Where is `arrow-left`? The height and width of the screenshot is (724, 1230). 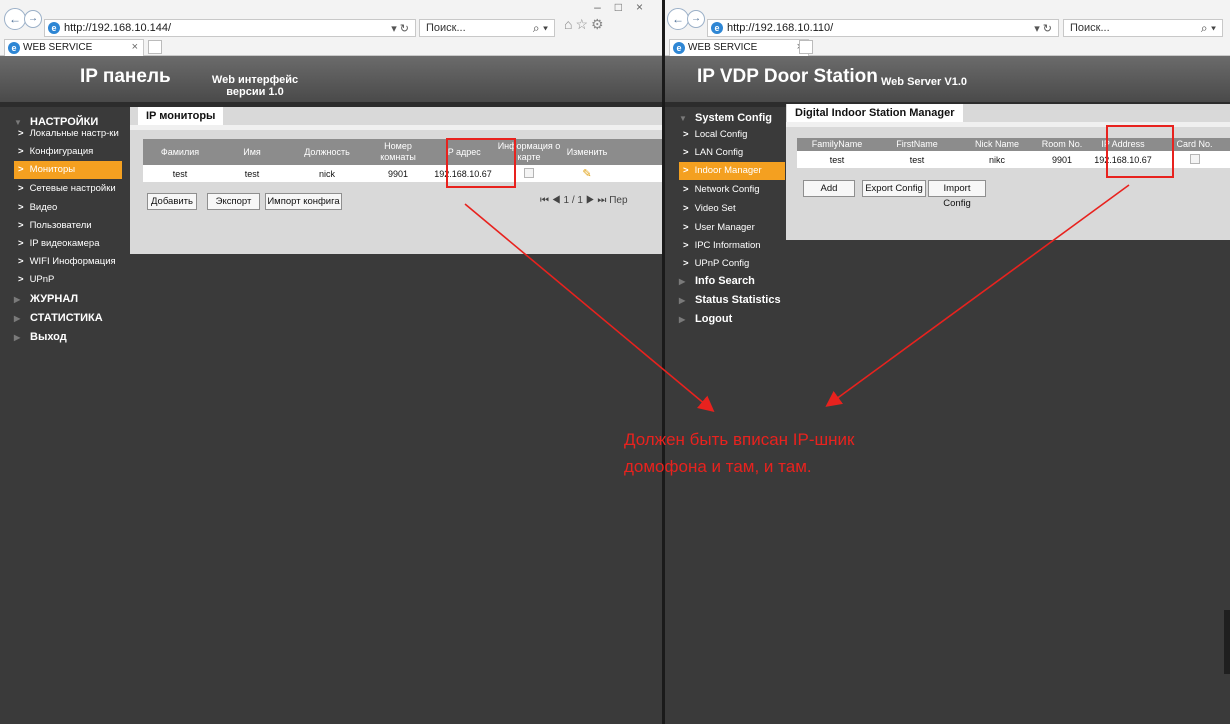 arrow-left is located at coordinates (589, 308).